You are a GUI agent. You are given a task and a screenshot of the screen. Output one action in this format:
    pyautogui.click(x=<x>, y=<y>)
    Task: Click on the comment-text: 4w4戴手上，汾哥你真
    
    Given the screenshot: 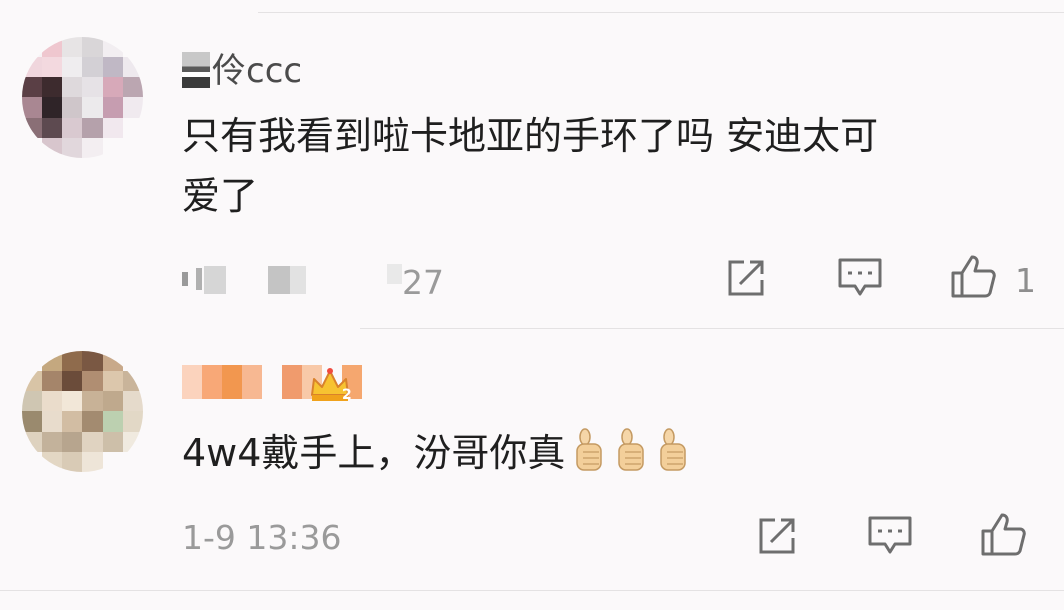 What is the action you would take?
    pyautogui.click(x=607, y=453)
    